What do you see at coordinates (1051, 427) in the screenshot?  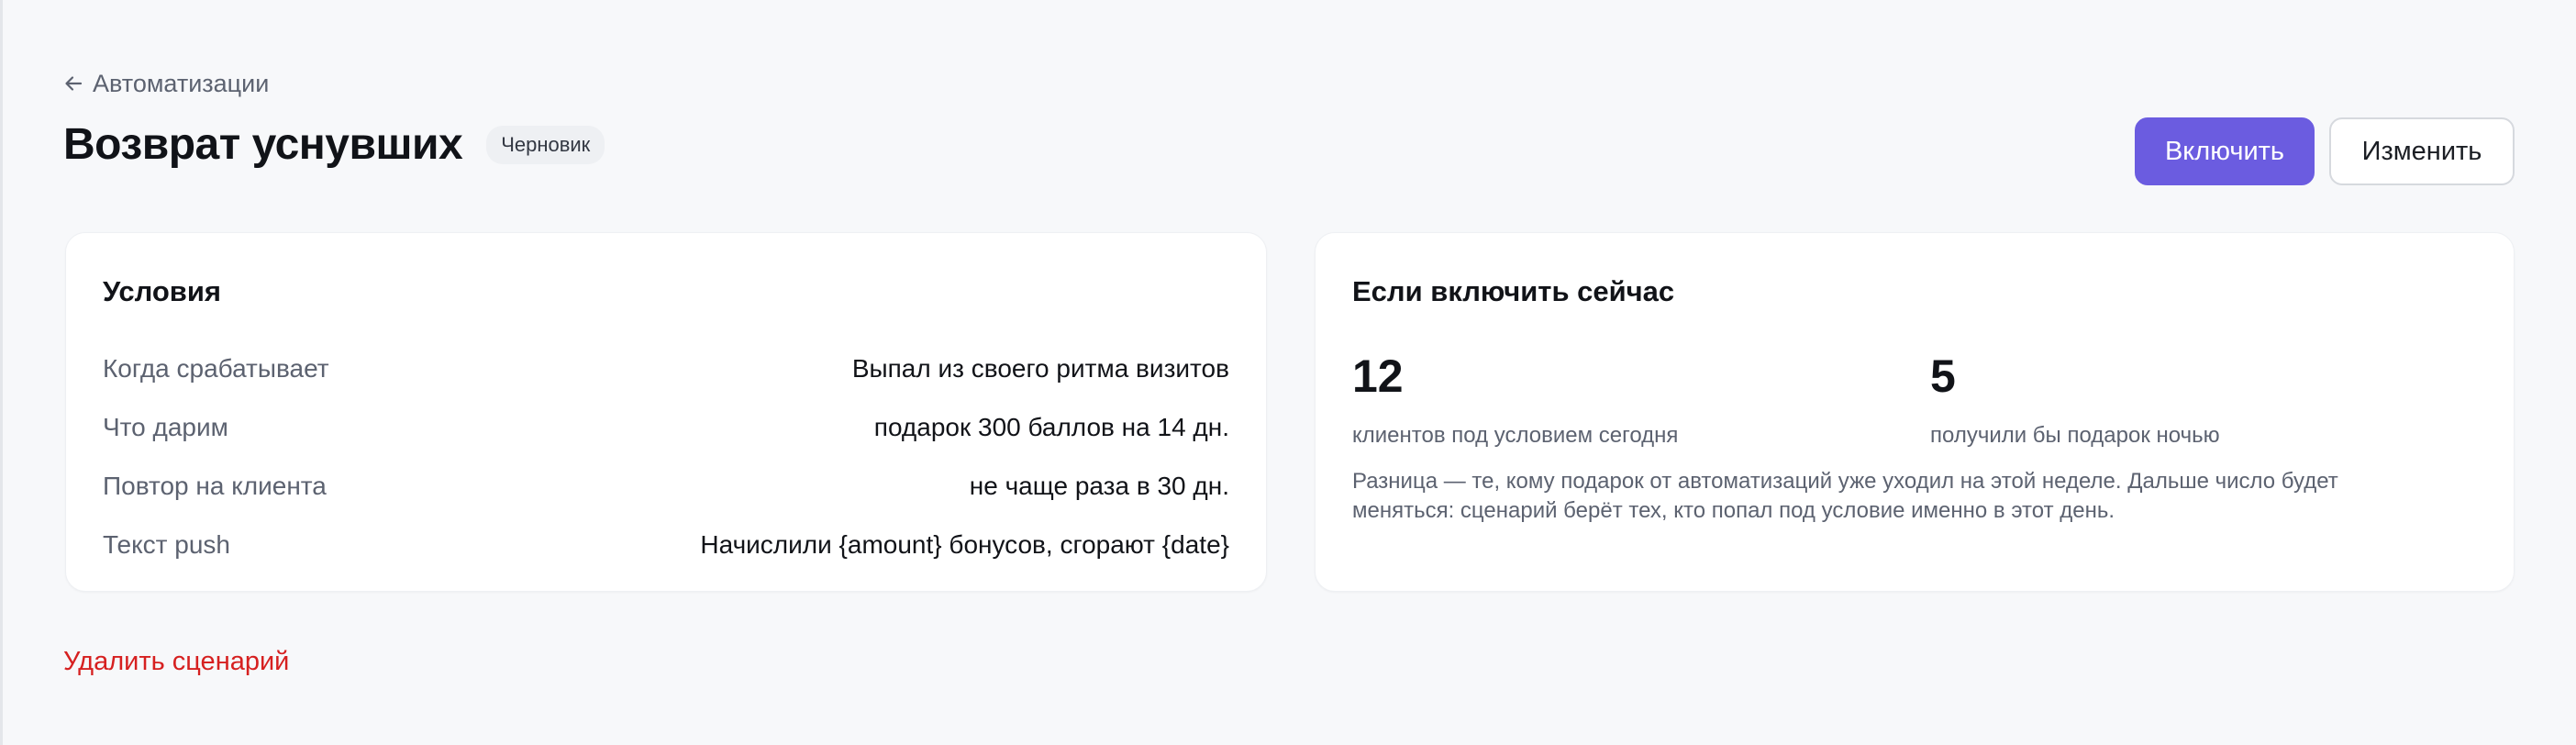 I see `condition-value: подарок 300 баллов на 14 дн.` at bounding box center [1051, 427].